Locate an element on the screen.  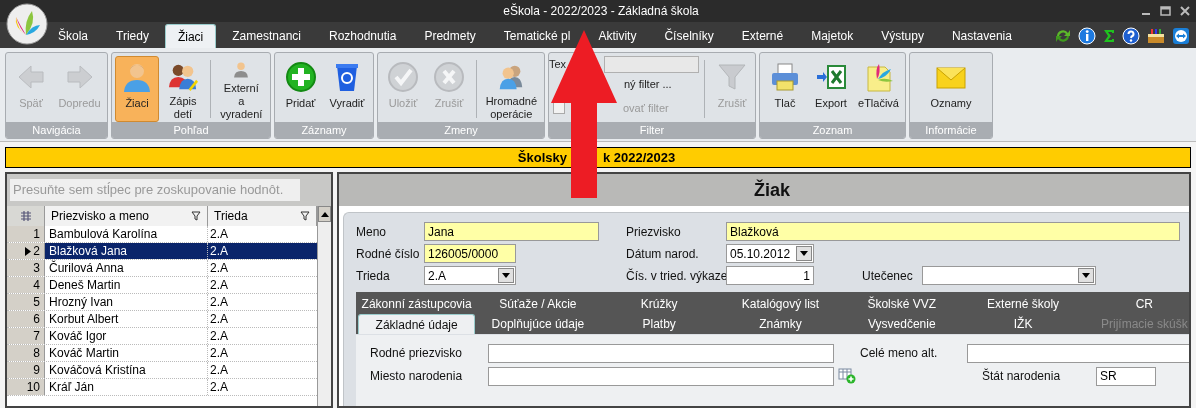
ribbon-button: Tlač is located at coordinates (785, 89).